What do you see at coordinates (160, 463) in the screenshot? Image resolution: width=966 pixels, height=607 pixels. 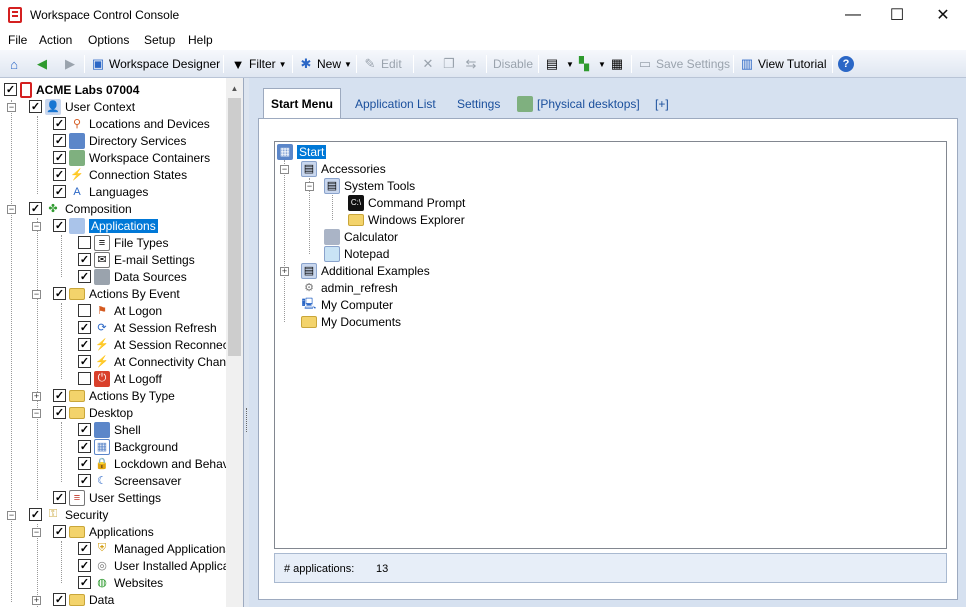 I see `tree-item-lockdown: ✓ 🔒 Lockdown and Behavior` at bounding box center [160, 463].